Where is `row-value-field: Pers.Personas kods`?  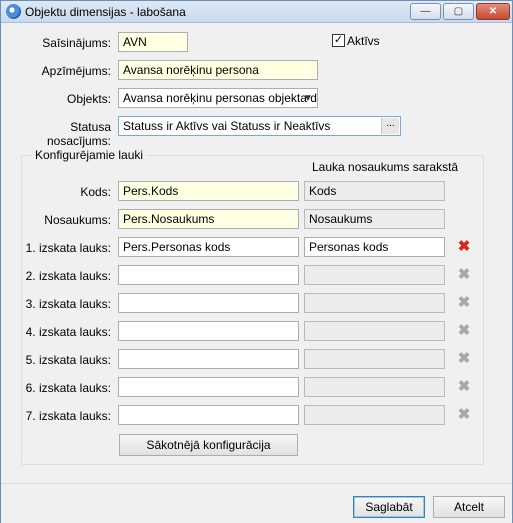 row-value-field: Pers.Personas kods is located at coordinates (208, 247).